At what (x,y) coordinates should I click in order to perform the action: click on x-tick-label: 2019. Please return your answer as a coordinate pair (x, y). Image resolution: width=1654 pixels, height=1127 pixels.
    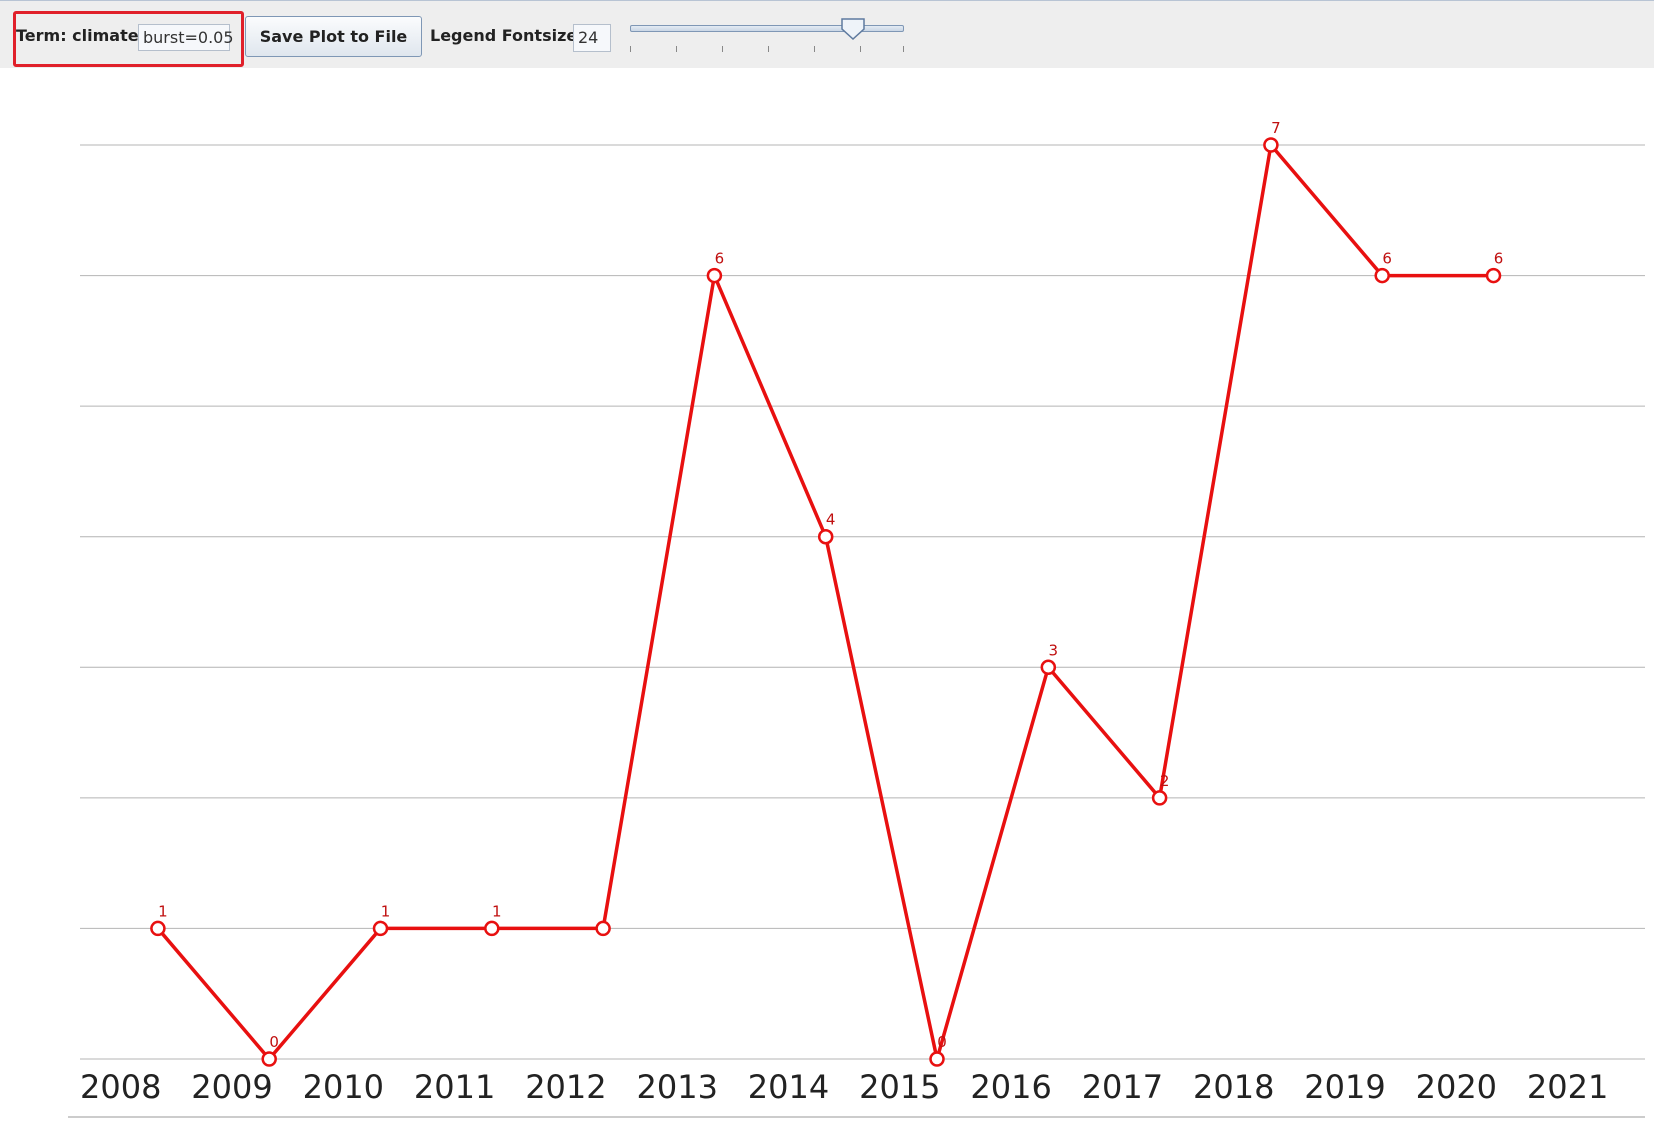
    Looking at the image, I should click on (1344, 1087).